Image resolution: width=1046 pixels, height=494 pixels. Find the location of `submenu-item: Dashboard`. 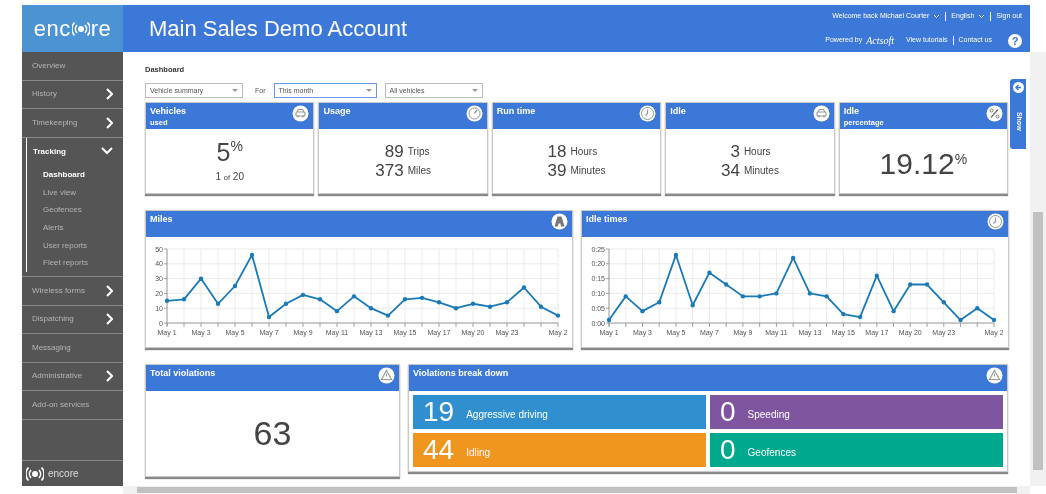

submenu-item: Dashboard is located at coordinates (75, 175).